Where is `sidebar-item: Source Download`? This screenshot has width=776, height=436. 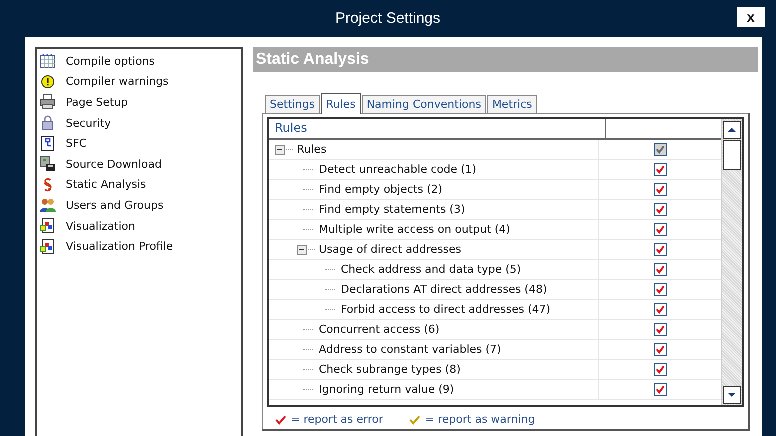
sidebar-item: Source Download is located at coordinates (139, 164).